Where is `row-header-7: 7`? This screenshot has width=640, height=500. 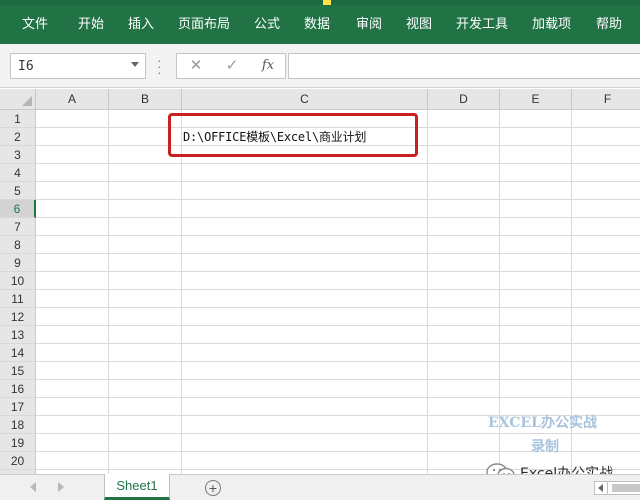
row-header-7: 7 is located at coordinates (18, 227).